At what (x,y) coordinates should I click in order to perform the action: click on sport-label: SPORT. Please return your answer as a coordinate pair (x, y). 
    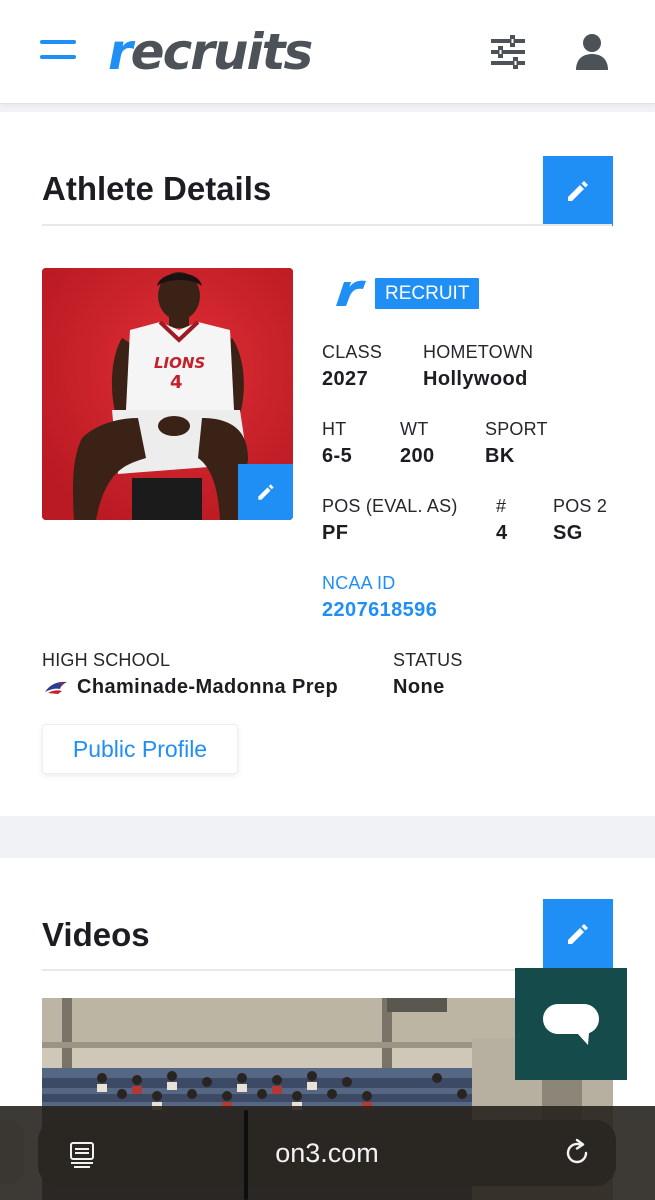
    Looking at the image, I should click on (516, 429).